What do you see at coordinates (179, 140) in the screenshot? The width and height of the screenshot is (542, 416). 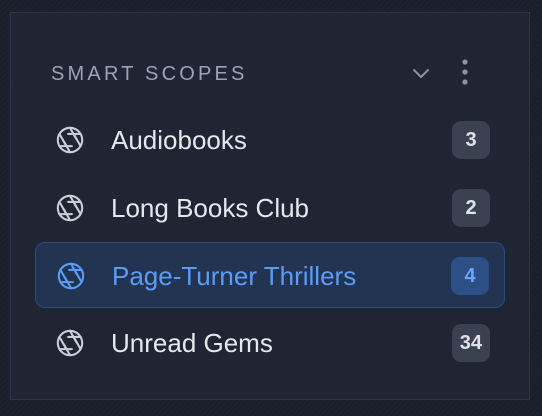 I see `scope-label: Audiobooks` at bounding box center [179, 140].